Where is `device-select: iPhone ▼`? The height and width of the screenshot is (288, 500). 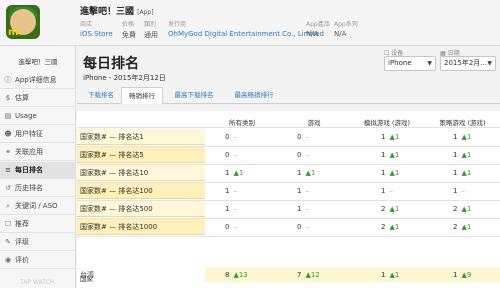 device-select: iPhone ▼ is located at coordinates (410, 63).